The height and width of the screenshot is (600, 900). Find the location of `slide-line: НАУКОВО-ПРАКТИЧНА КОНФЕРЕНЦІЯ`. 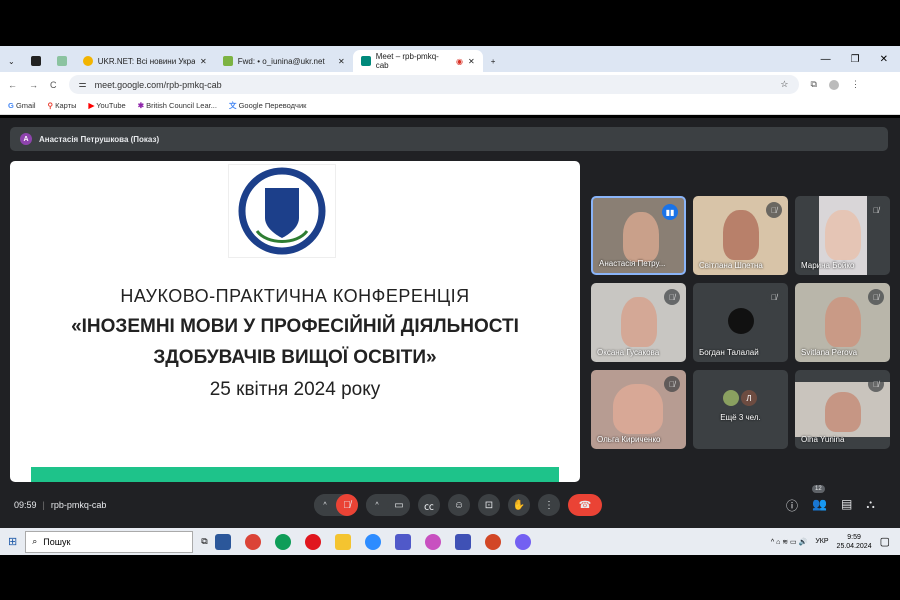

slide-line: НАУКОВО-ПРАКТИЧНА КОНФЕРЕНЦІЯ is located at coordinates (295, 296).